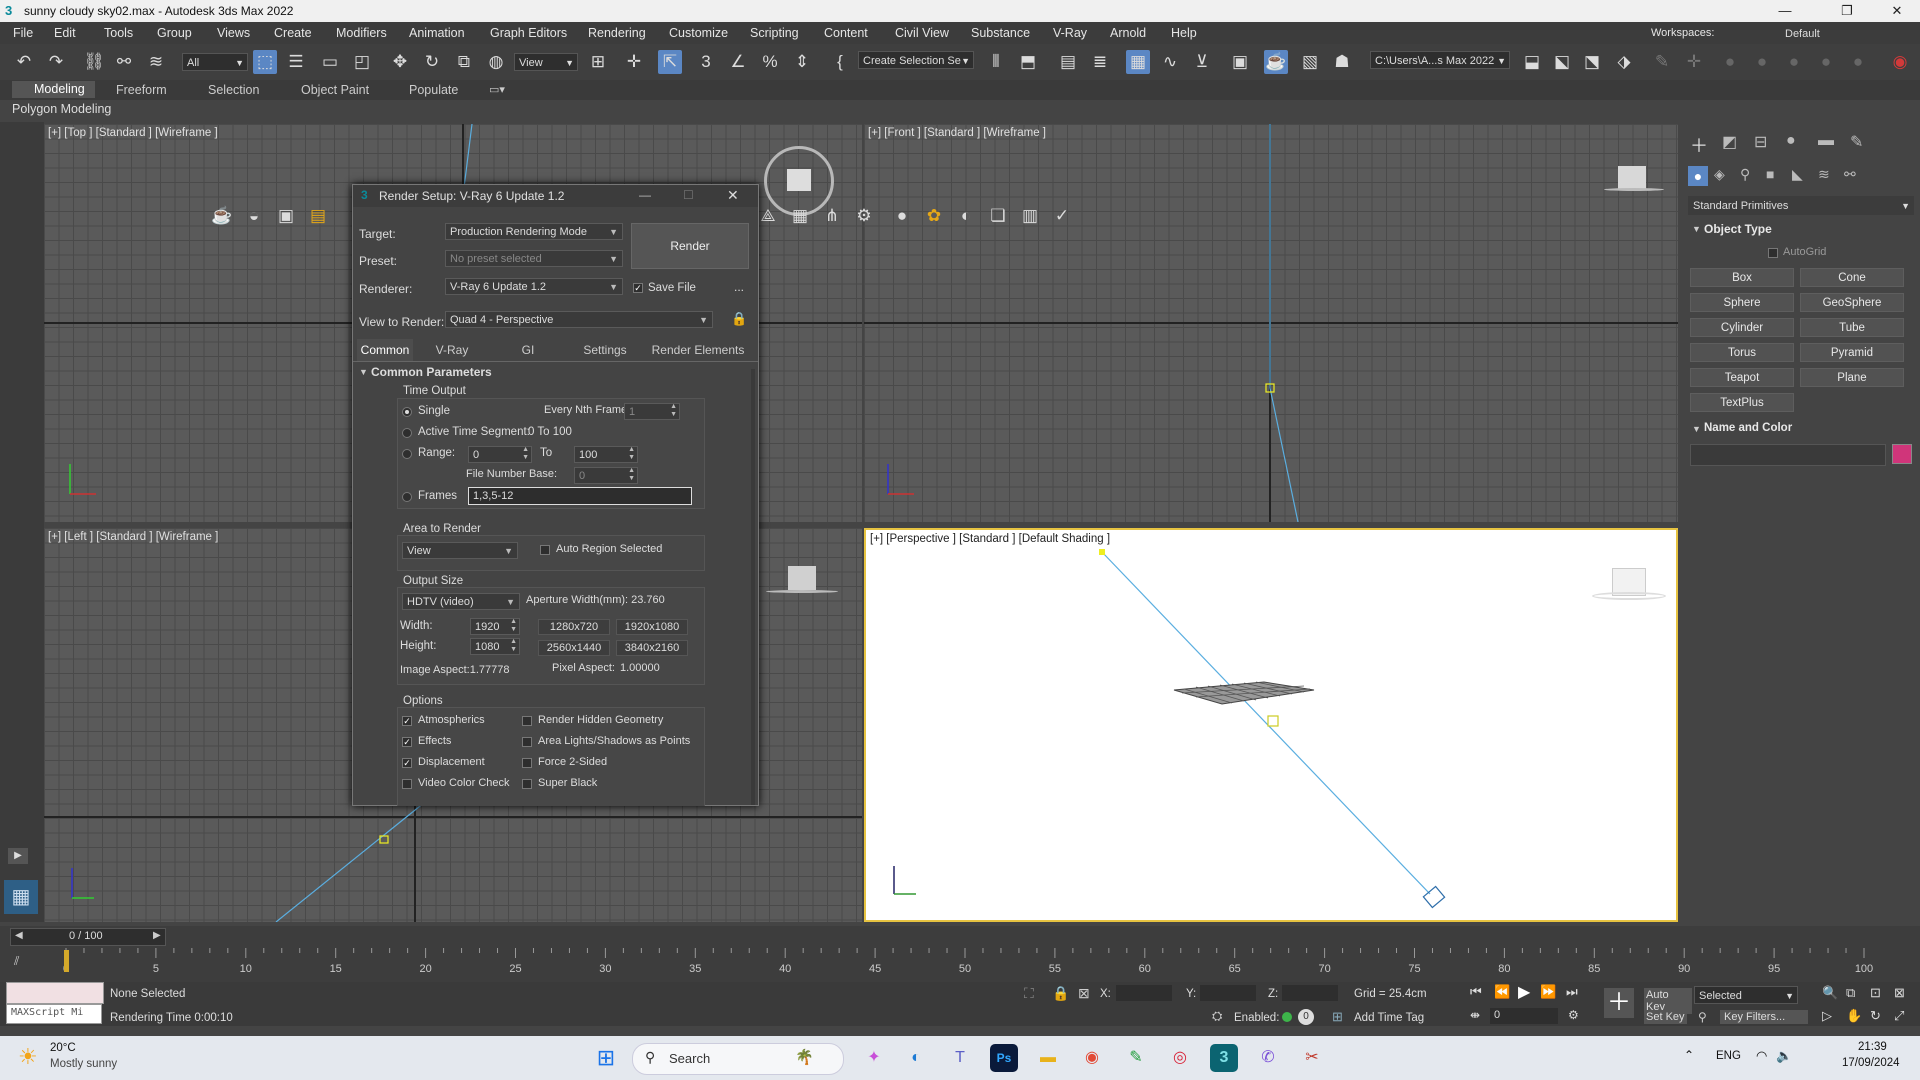 The width and height of the screenshot is (1920, 1080). Describe the element at coordinates (1826, 62) in the screenshot. I see `tool-f-icon: ●` at that location.